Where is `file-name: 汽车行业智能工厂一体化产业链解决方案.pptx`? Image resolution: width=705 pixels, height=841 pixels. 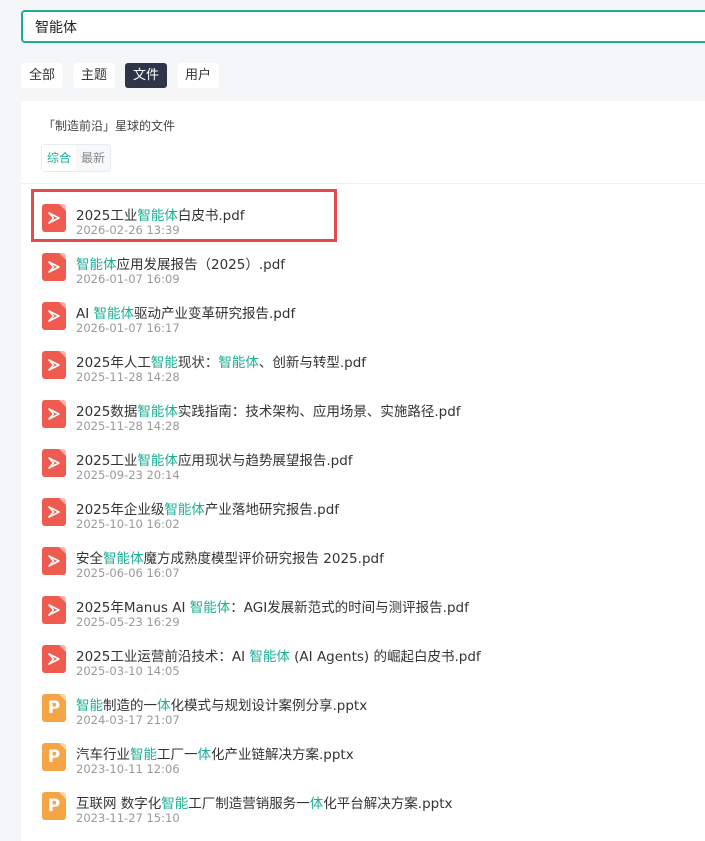 file-name: 汽车行业智能工厂一体化产业链解决方案.pptx is located at coordinates (215, 753).